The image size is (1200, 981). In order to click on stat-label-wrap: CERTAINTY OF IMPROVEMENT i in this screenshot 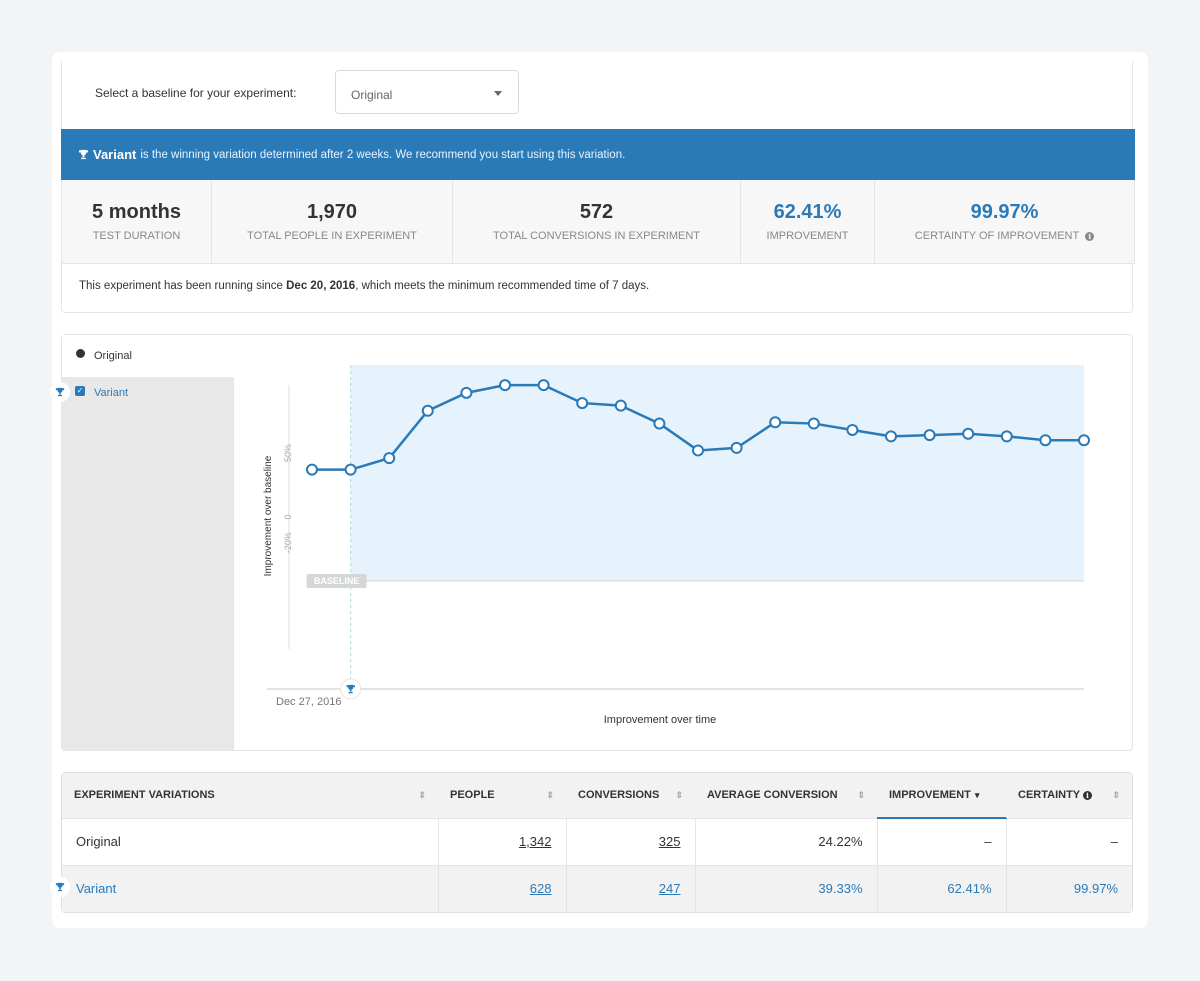, I will do `click(1004, 236)`.